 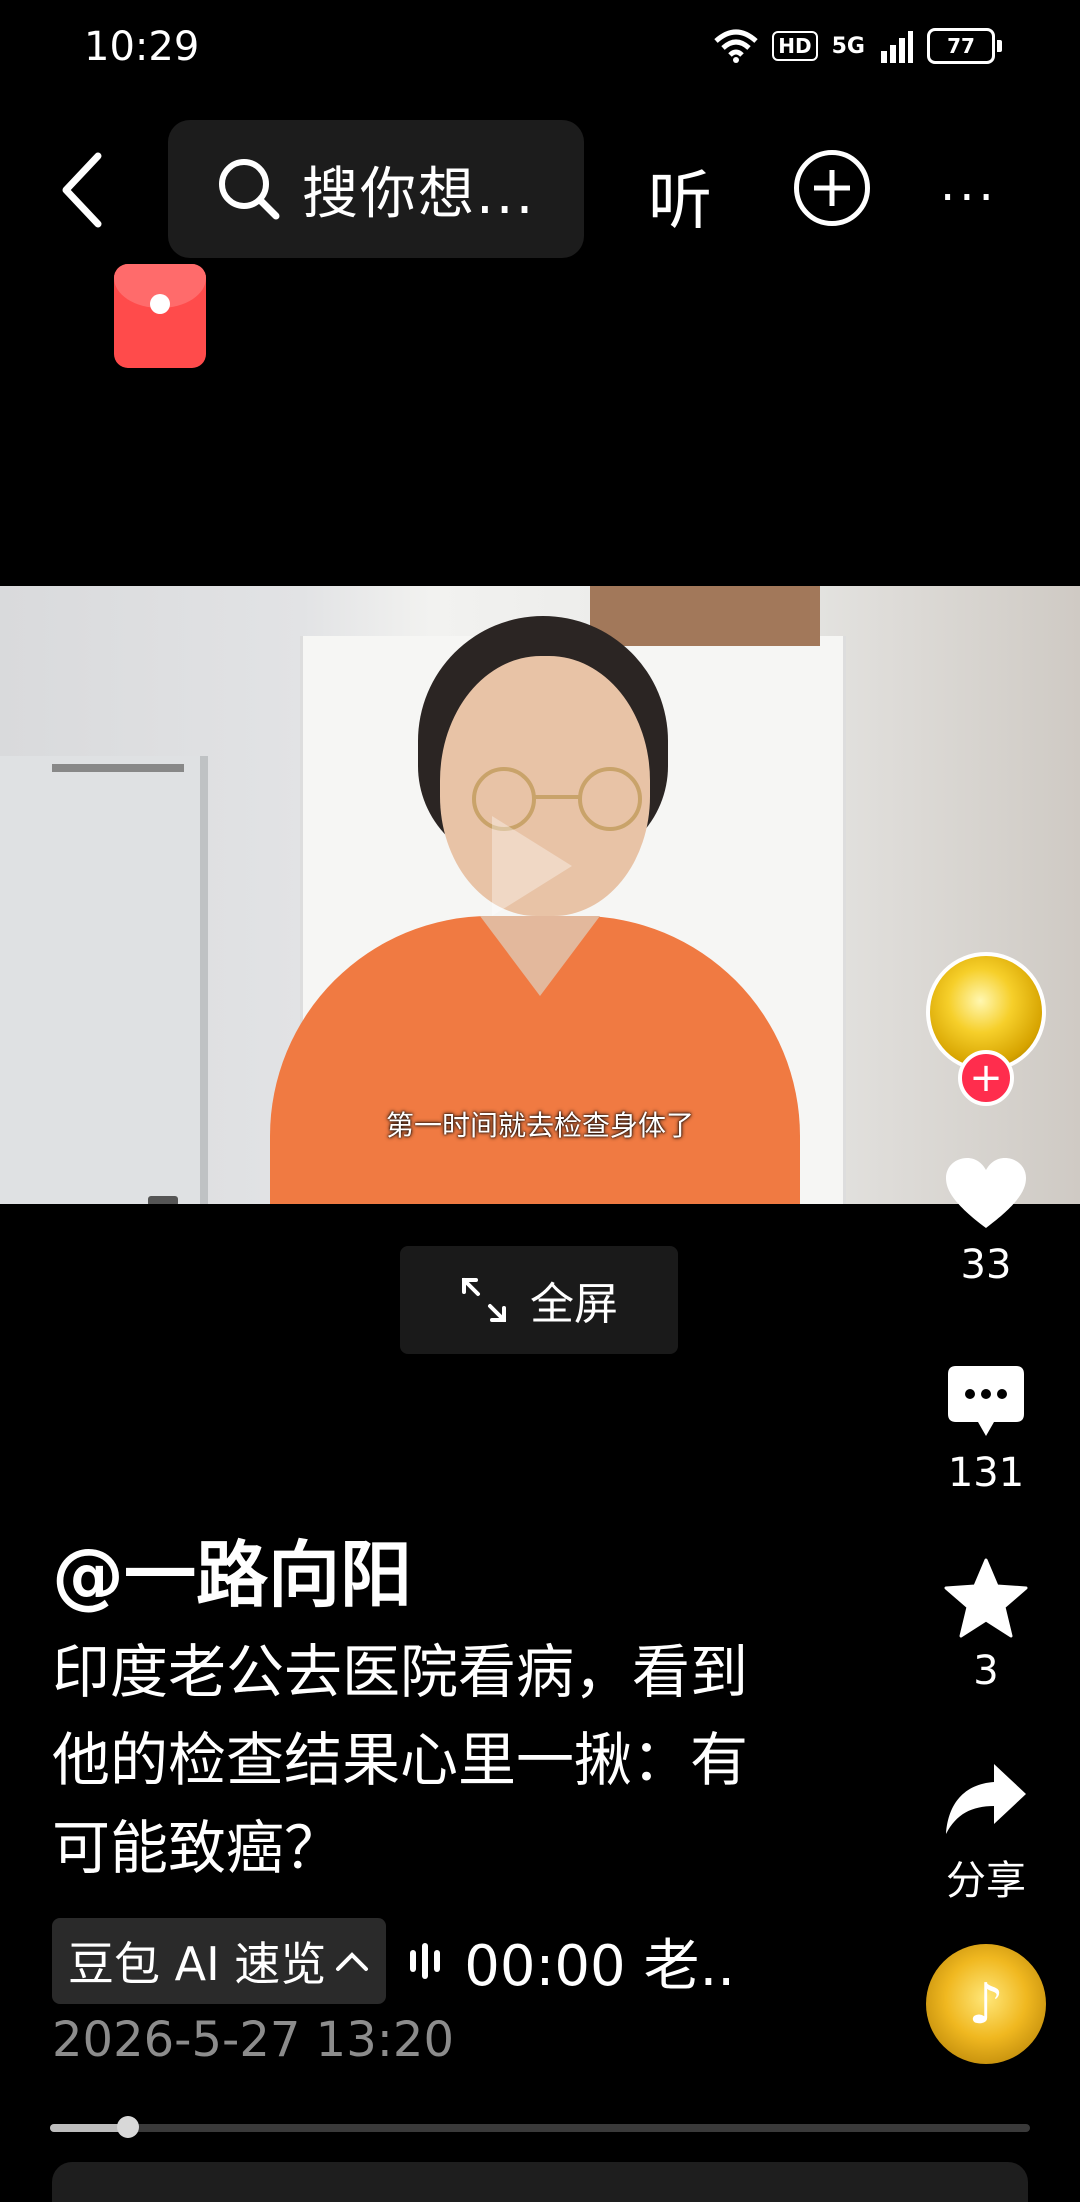 What do you see at coordinates (197, 1964) in the screenshot?
I see `ai-summary-label: 豆包 AI 速览` at bounding box center [197, 1964].